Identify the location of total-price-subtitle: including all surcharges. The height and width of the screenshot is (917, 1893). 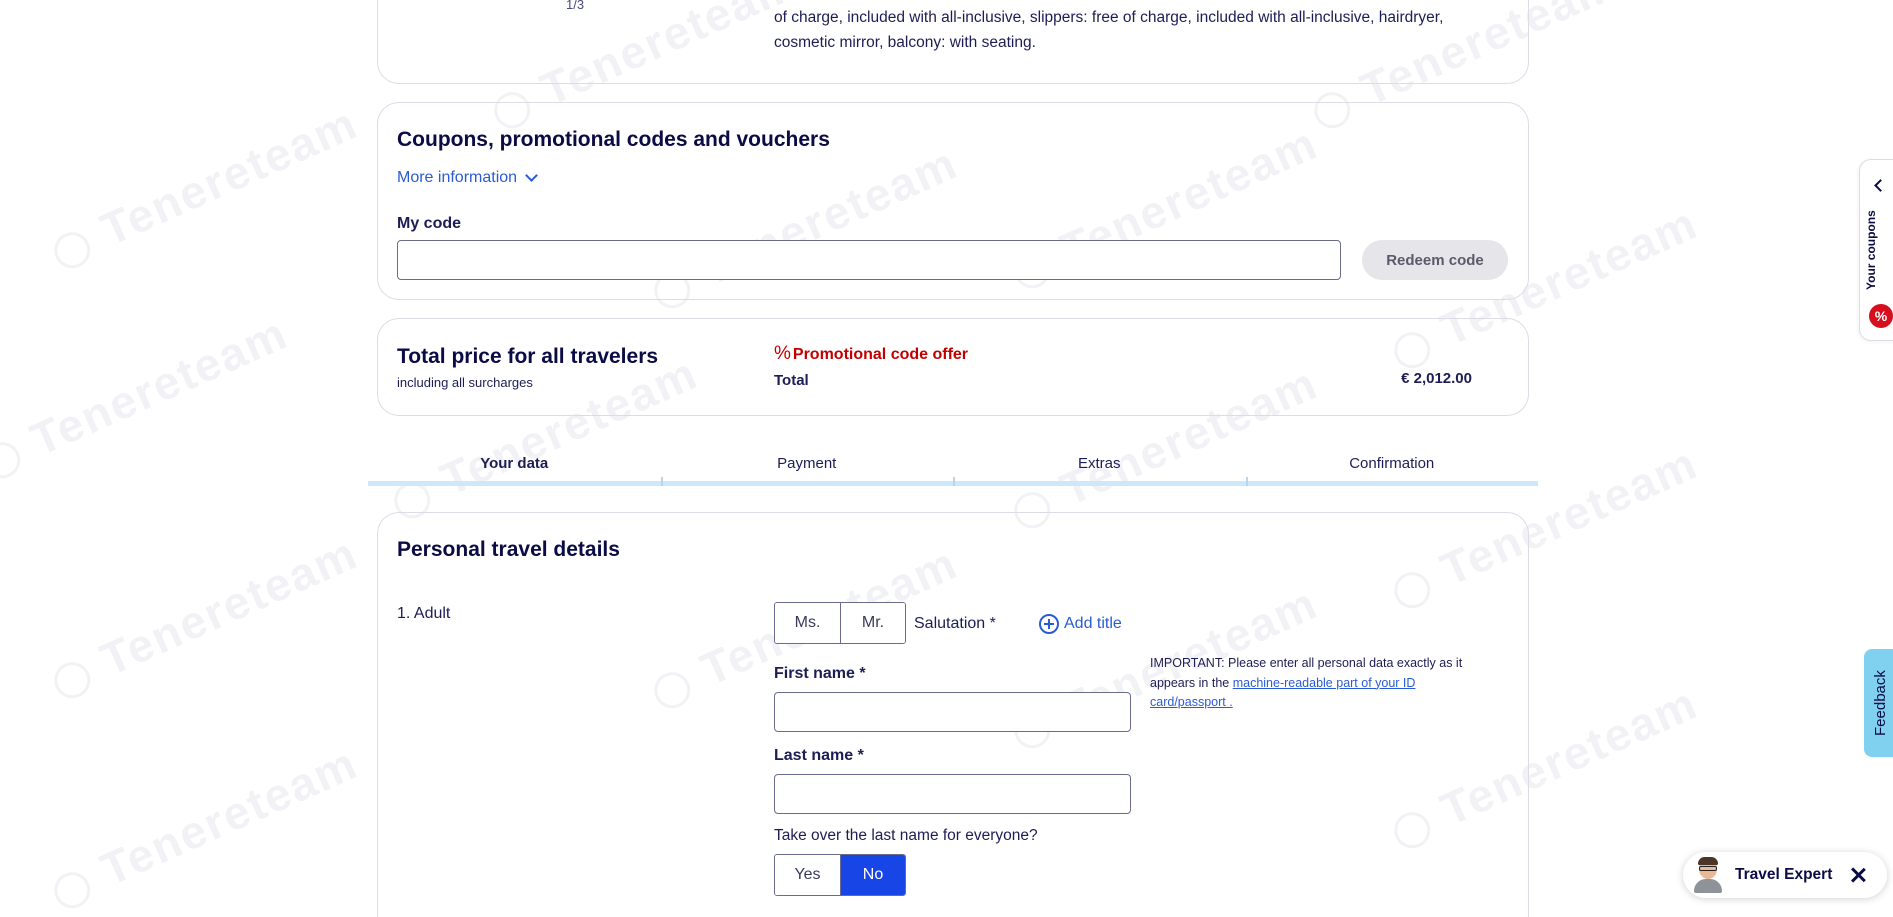
(465, 382).